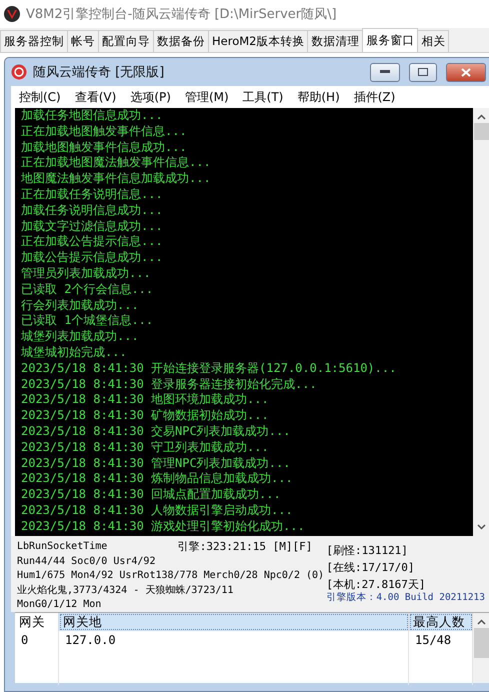  Describe the element at coordinates (405, 598) in the screenshot. I see `version-text: 引擎版本：4.00 Build 20211213` at that location.